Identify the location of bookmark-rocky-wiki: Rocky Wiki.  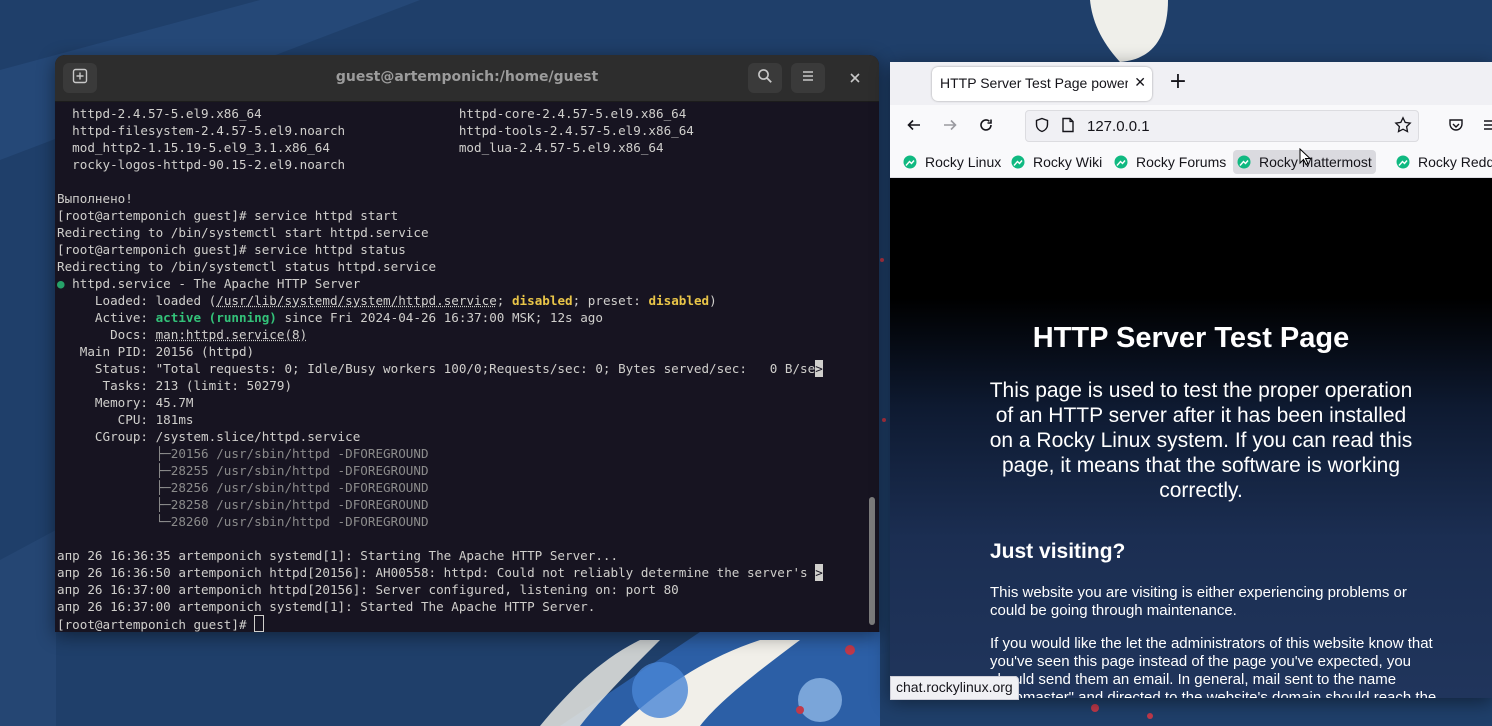
(1056, 162).